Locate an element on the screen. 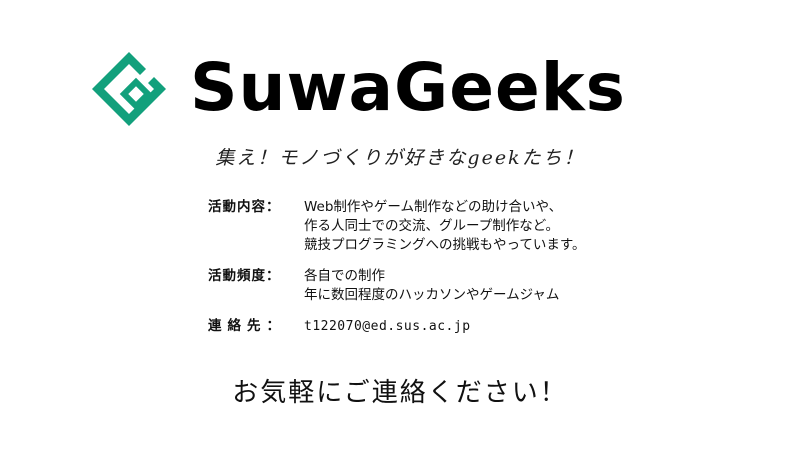 The image size is (800, 450). frequency-value: 各自での制作 年に数回程度のハッカソンやゲームジャム is located at coordinates (431, 286).